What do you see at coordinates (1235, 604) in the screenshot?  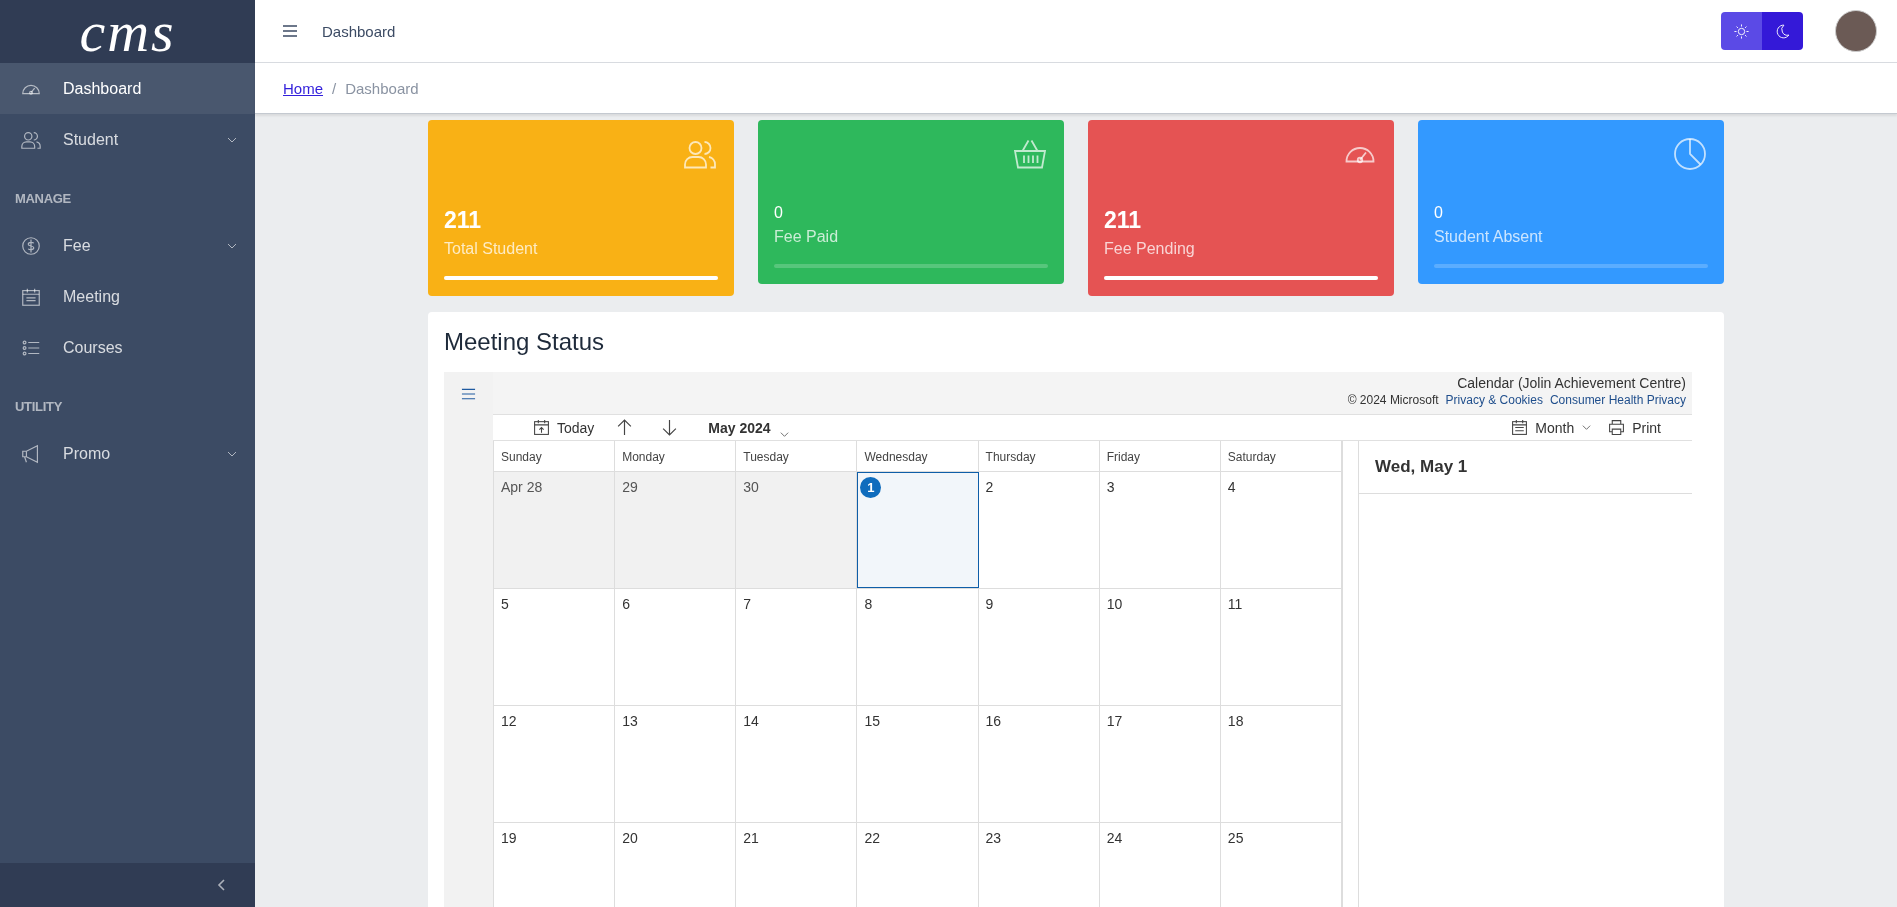 I see `day-number: 11` at bounding box center [1235, 604].